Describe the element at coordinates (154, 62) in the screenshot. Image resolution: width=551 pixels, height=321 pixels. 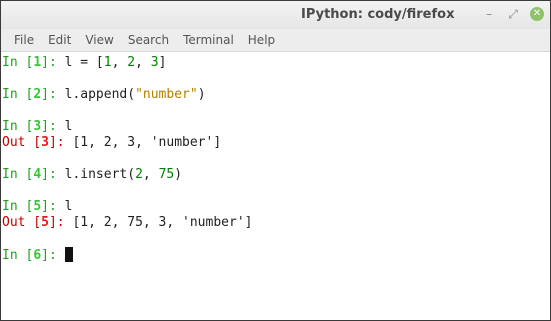
I see `number-literal: 3` at that location.